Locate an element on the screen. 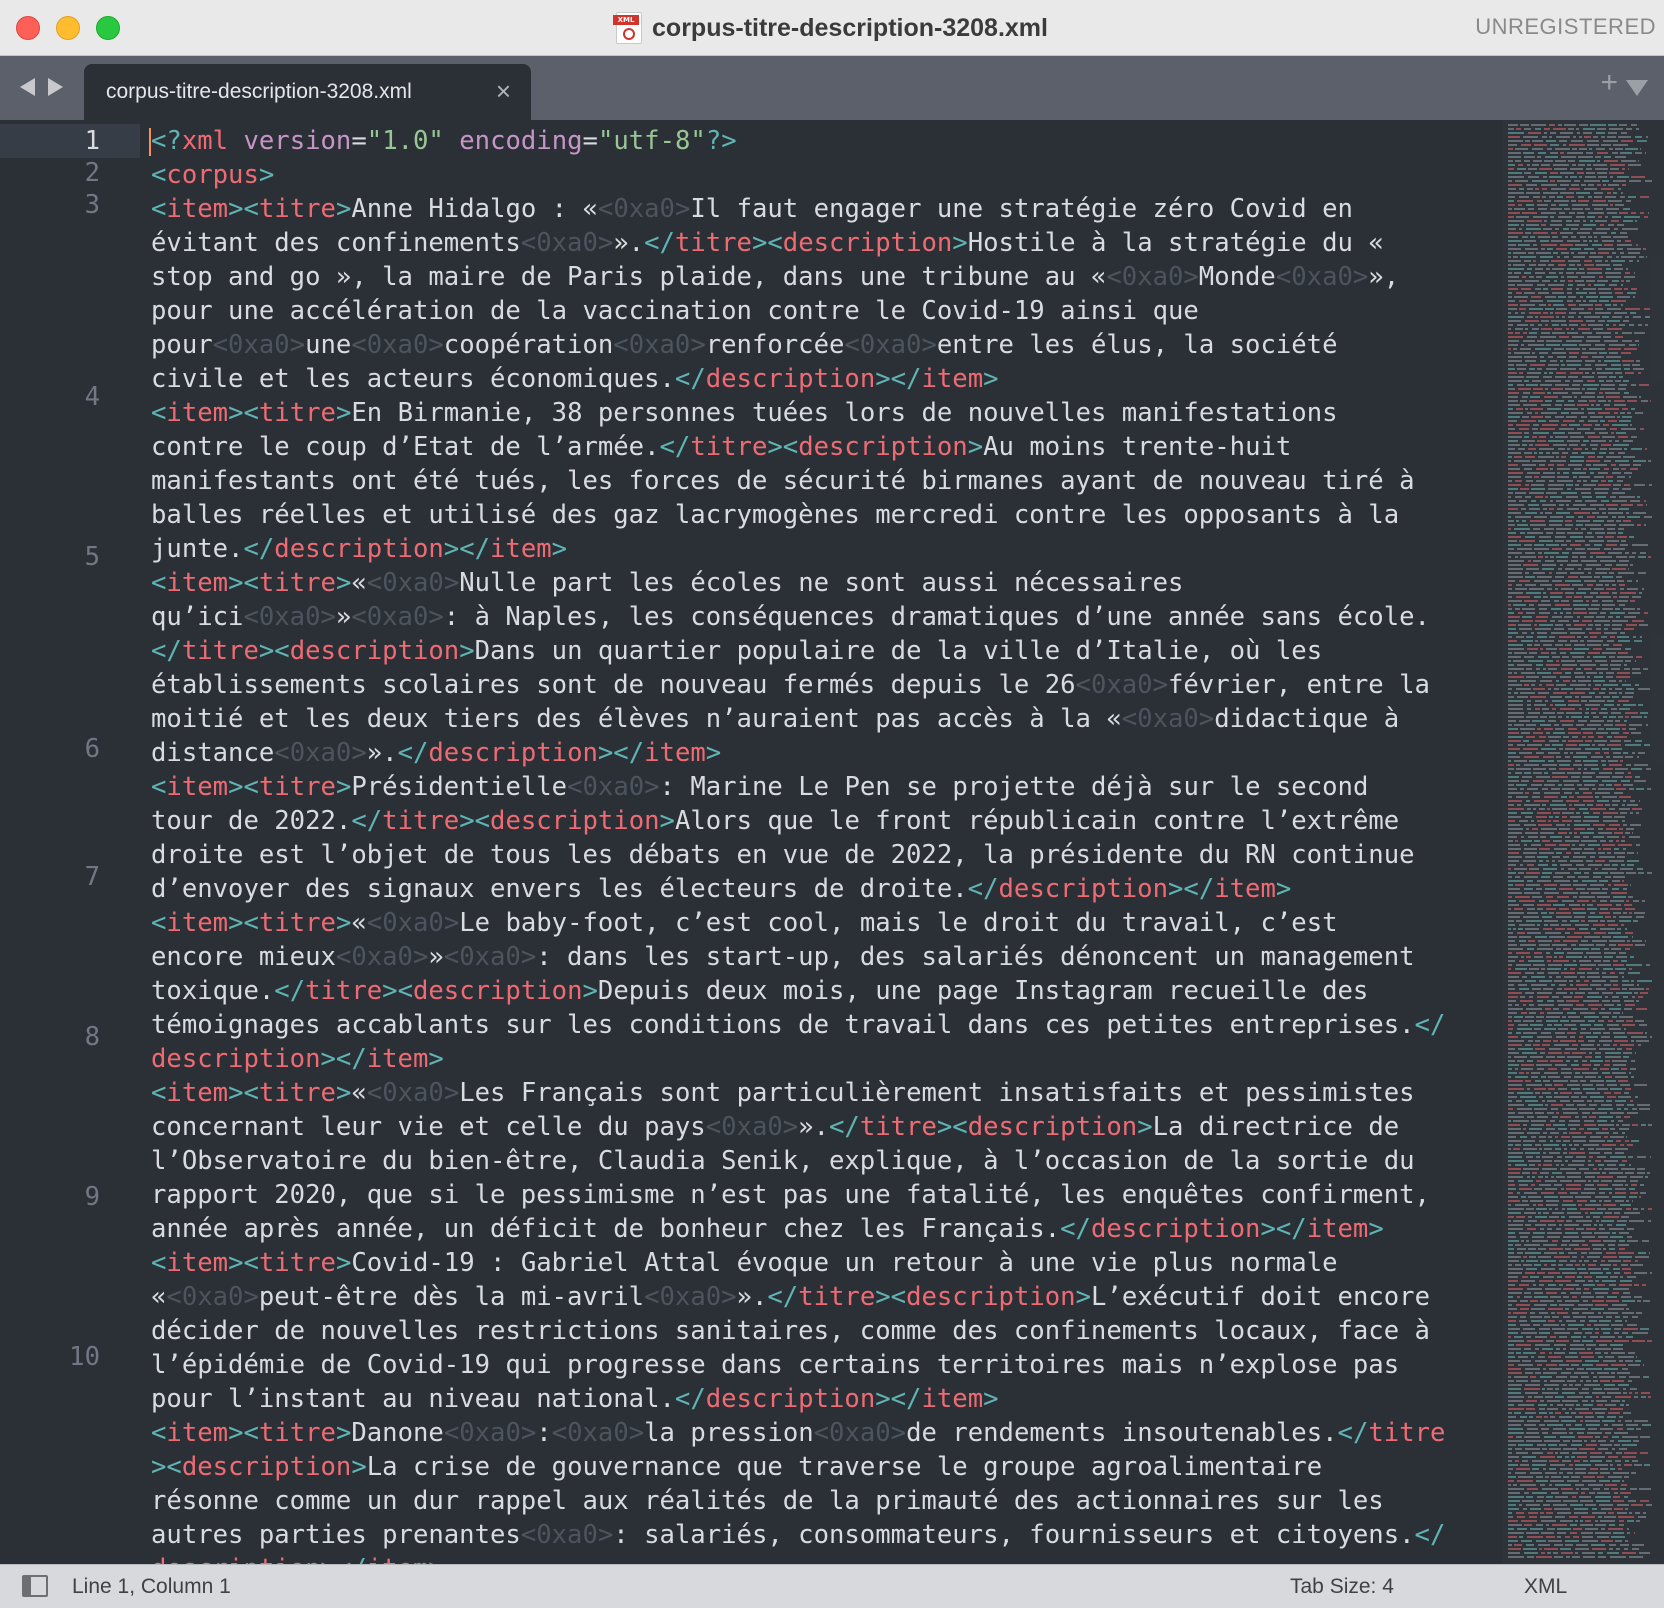 This screenshot has height=1608, width=1664. panel-toggle-icon is located at coordinates (35, 1586).